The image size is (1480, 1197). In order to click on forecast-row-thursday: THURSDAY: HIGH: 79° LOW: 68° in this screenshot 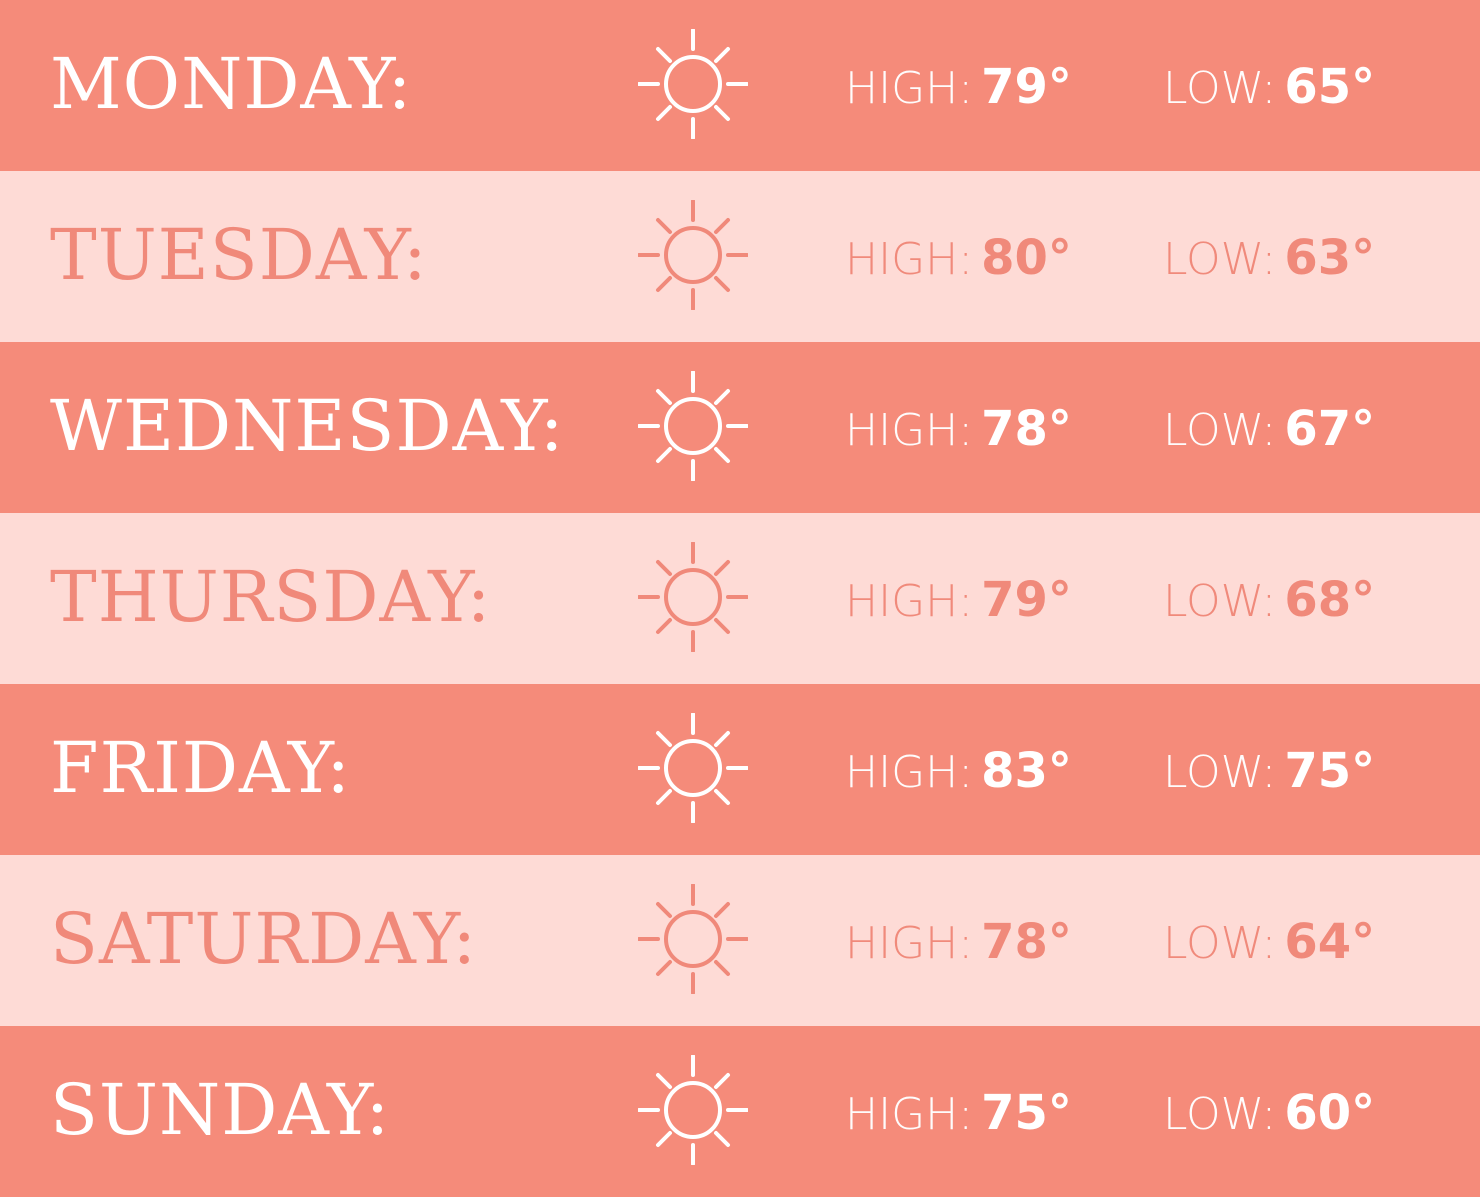, I will do `click(740, 598)`.